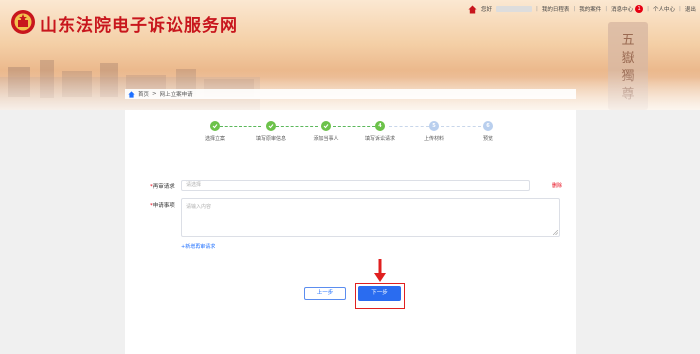  I want to click on step-label: 选择立案, so click(215, 139).